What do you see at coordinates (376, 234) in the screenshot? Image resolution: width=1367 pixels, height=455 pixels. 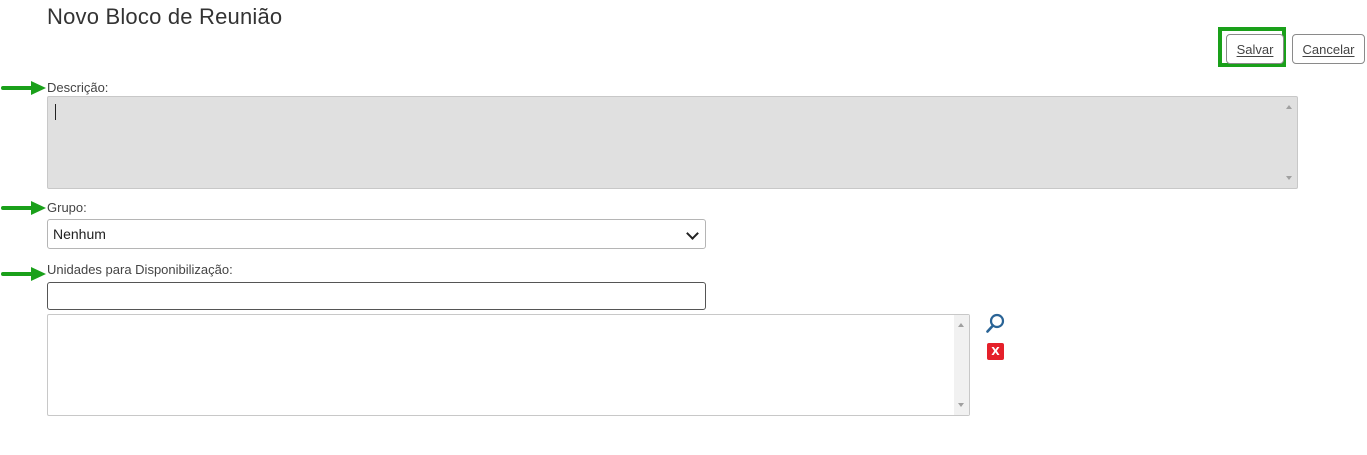 I see `group-select: Nenhum` at bounding box center [376, 234].